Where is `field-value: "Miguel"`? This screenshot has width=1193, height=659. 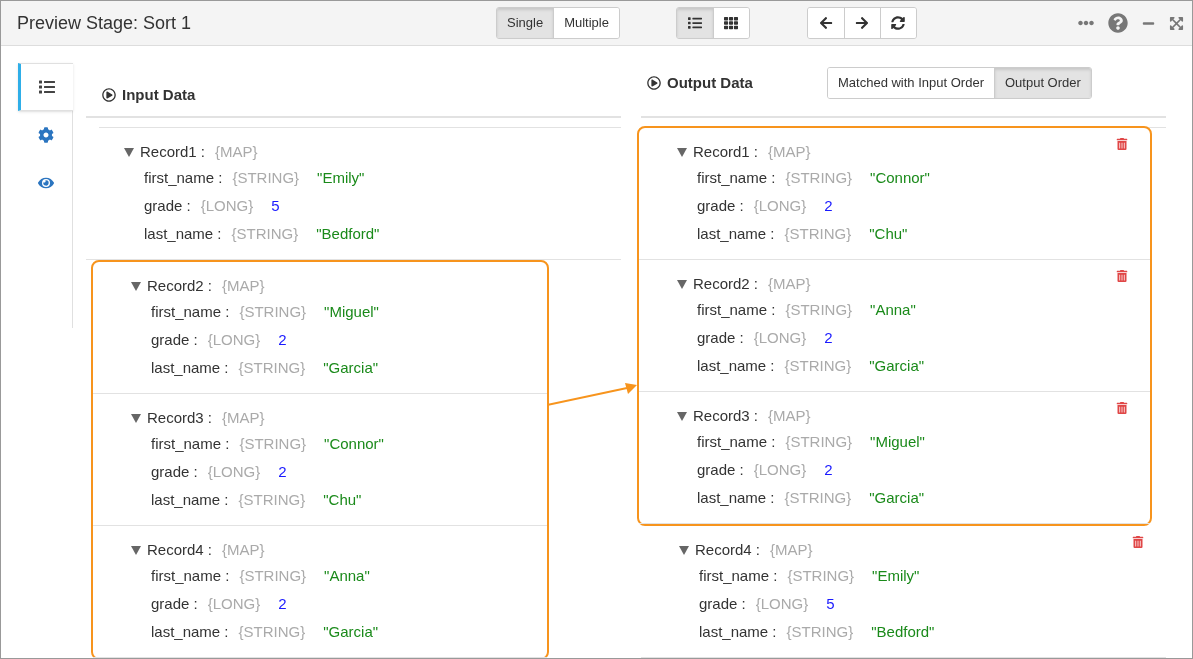
field-value: "Miguel" is located at coordinates (897, 441).